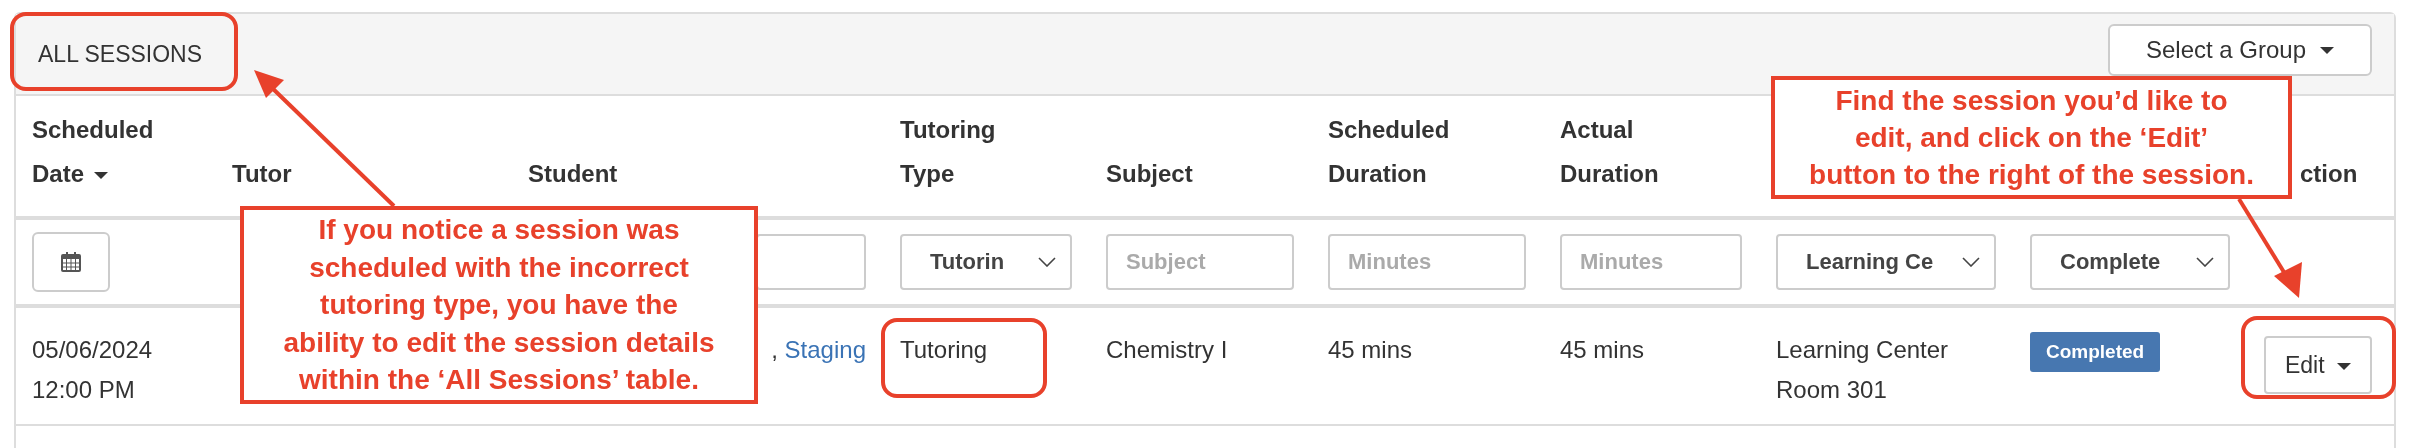 This screenshot has height=448, width=2416. What do you see at coordinates (2240, 50) in the screenshot?
I see `group-dropdown: Select a Group` at bounding box center [2240, 50].